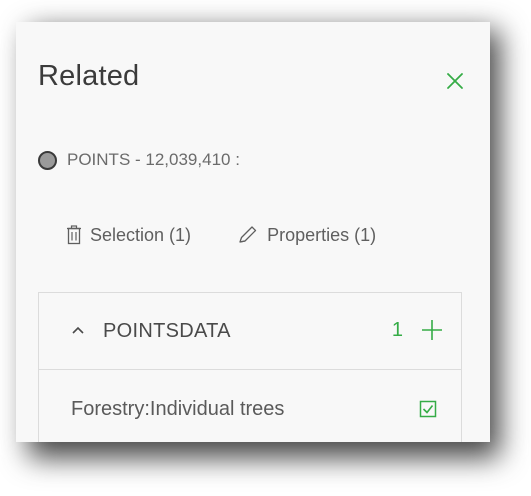 The image size is (531, 496). Describe the element at coordinates (428, 409) in the screenshot. I see `checkbox-checked-icon` at that location.